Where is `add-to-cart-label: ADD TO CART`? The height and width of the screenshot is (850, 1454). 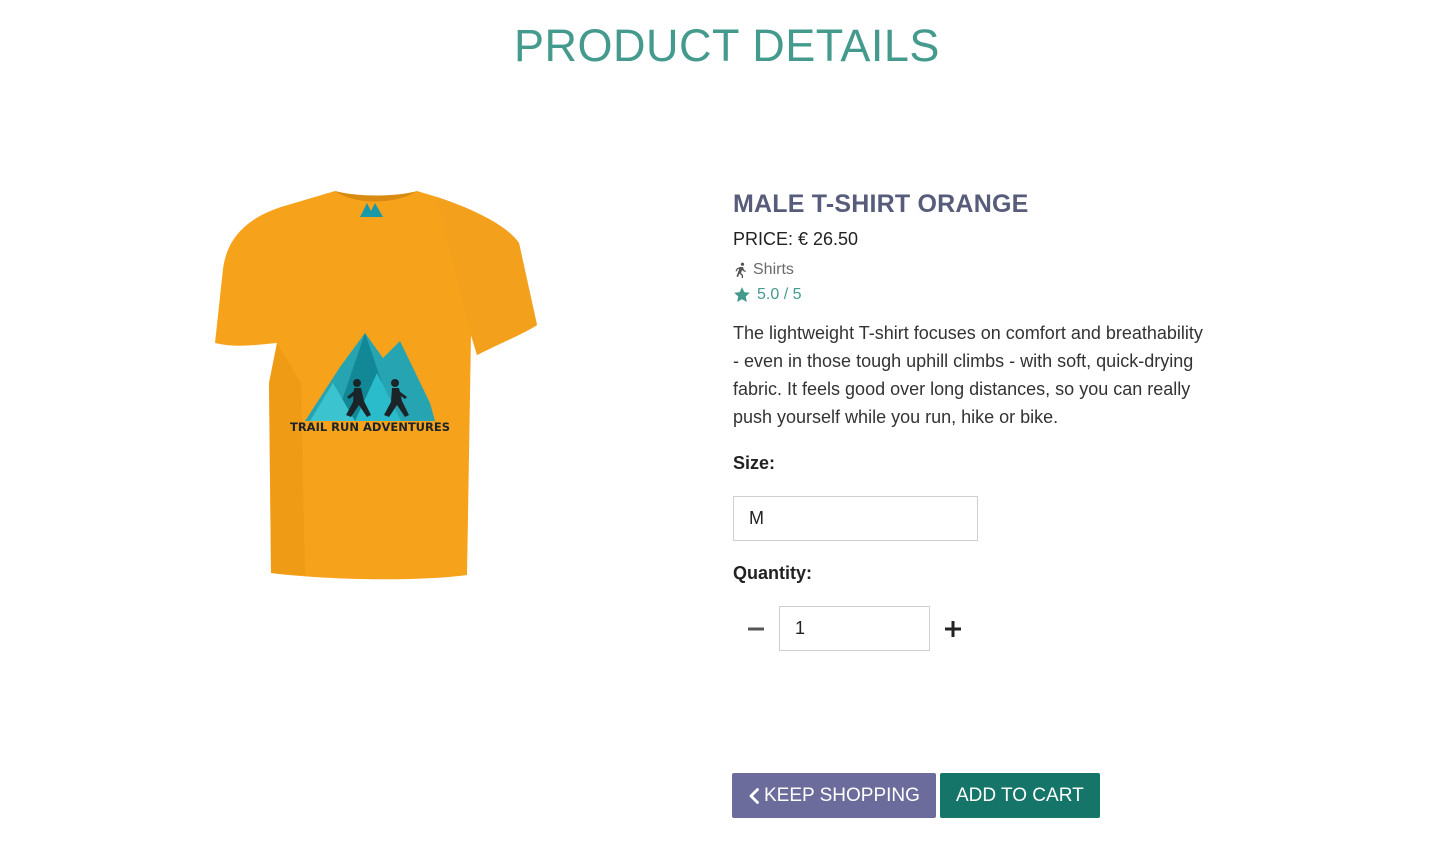 add-to-cart-label: ADD TO CART is located at coordinates (1019, 795).